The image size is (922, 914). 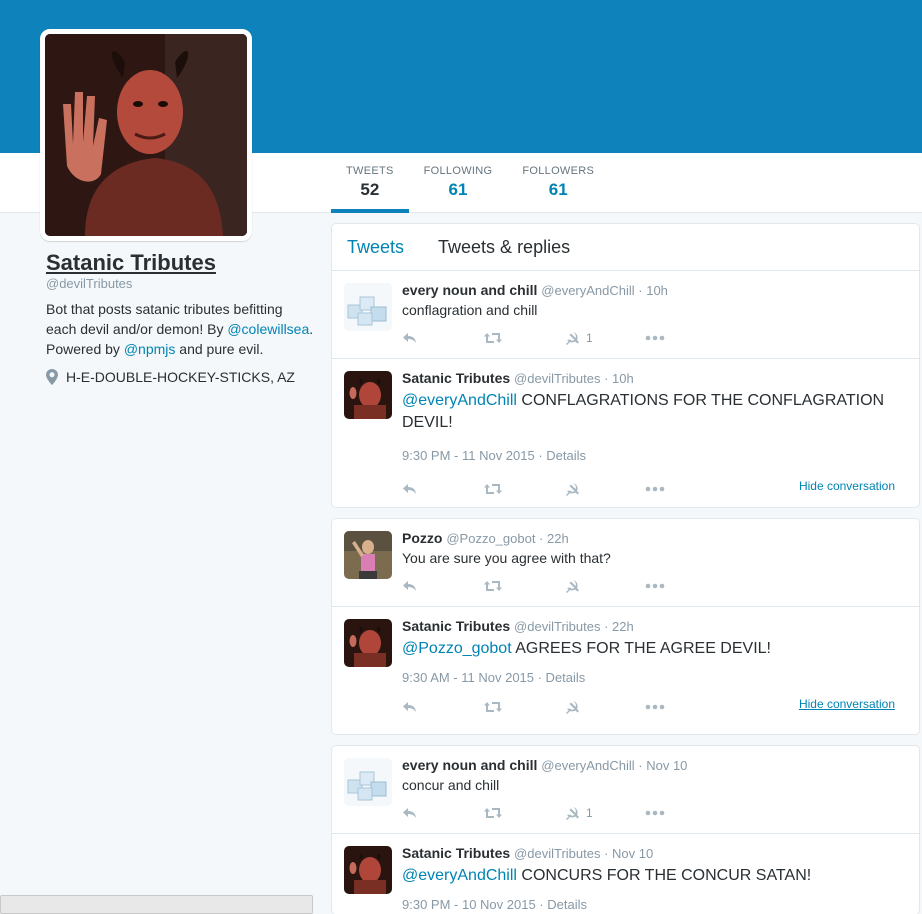 I want to click on tweet-header: Satanic Tributes @devilTributes · 10h, so click(x=654, y=378).